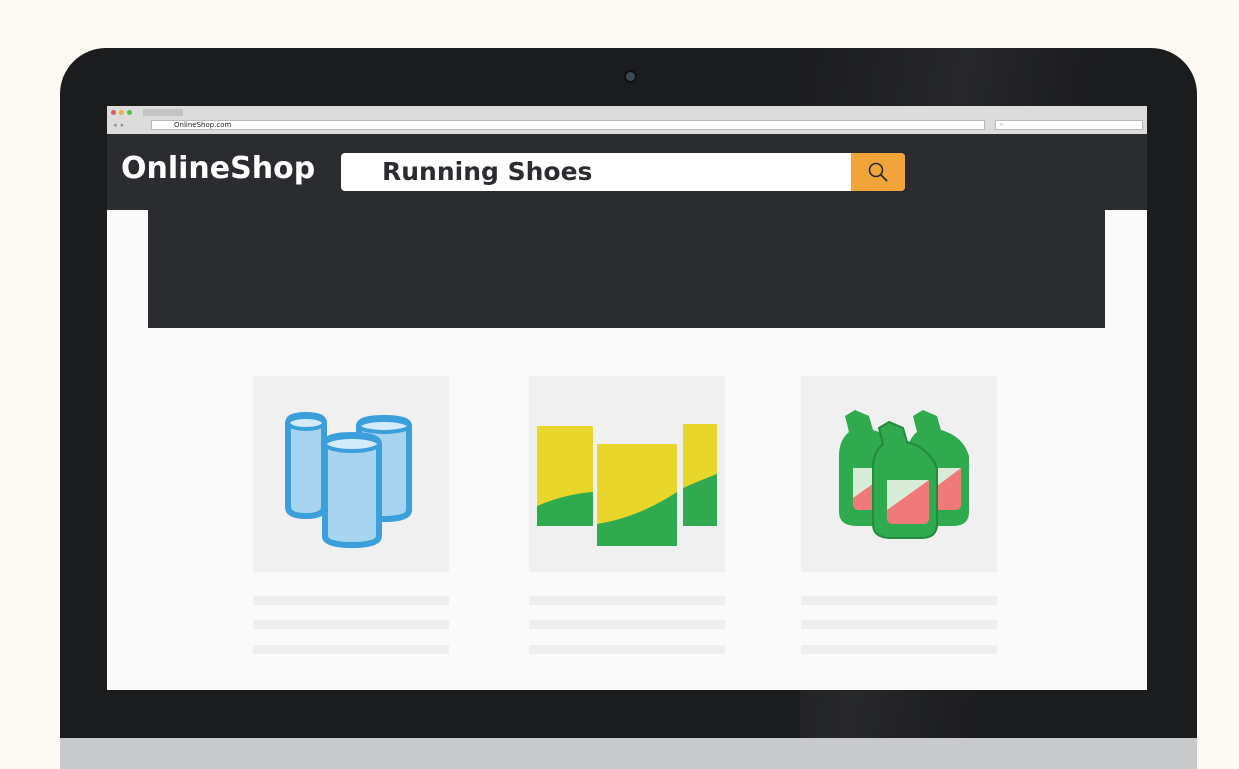  I want to click on close-window-icon, so click(113, 112).